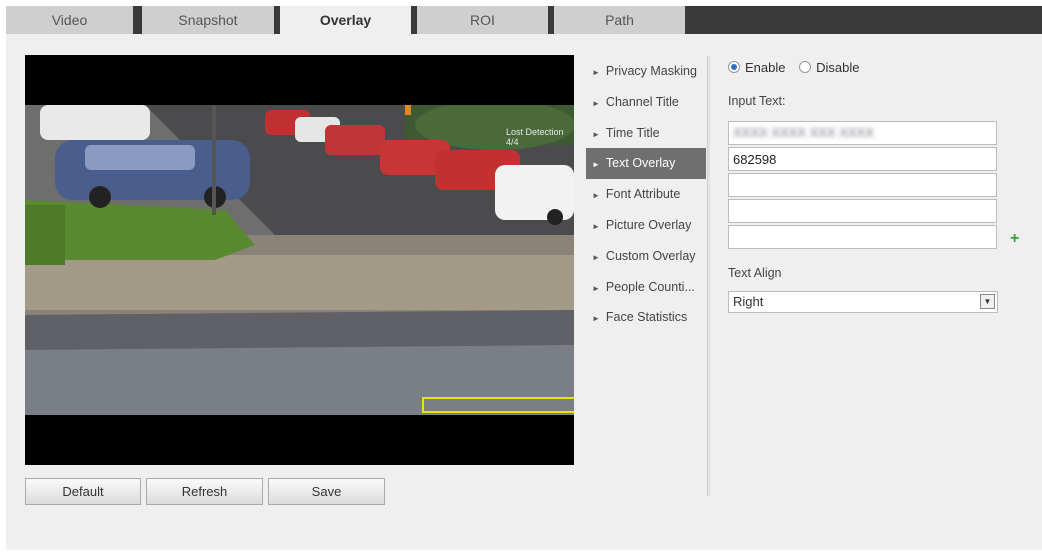 This screenshot has width=1042, height=554. I want to click on save-button: Save, so click(326, 491).